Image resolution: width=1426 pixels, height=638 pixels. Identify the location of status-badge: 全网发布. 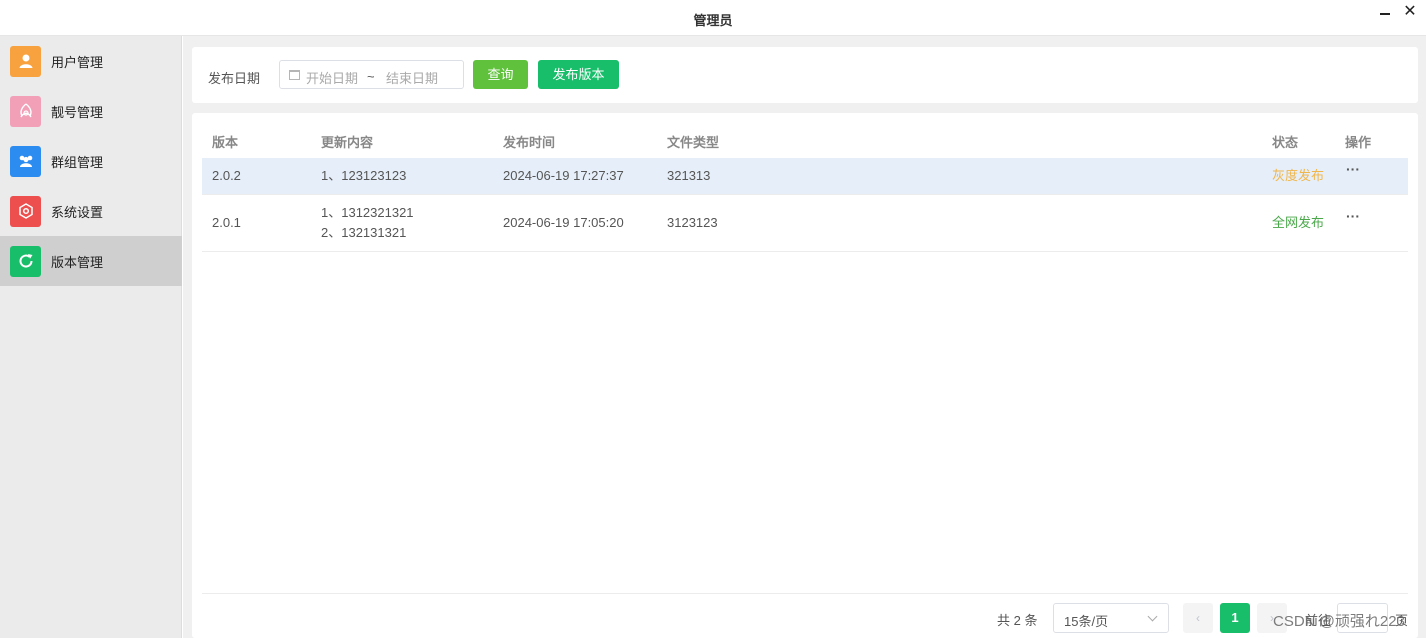
(1298, 222).